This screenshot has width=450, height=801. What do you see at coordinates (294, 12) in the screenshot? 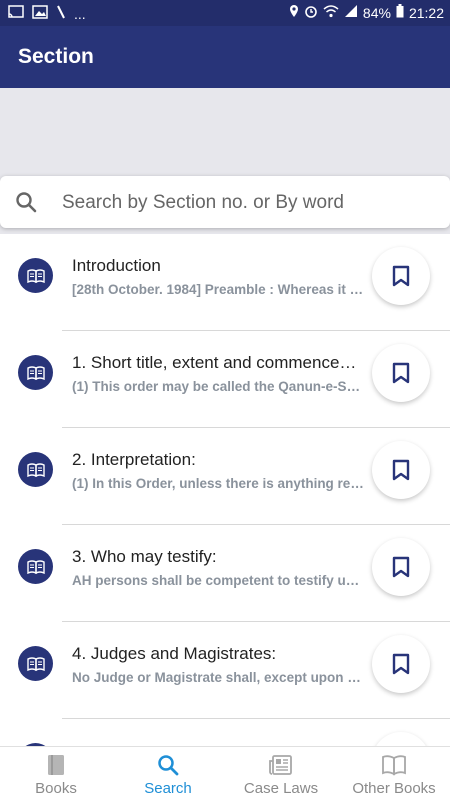
I see `location-icon` at bounding box center [294, 12].